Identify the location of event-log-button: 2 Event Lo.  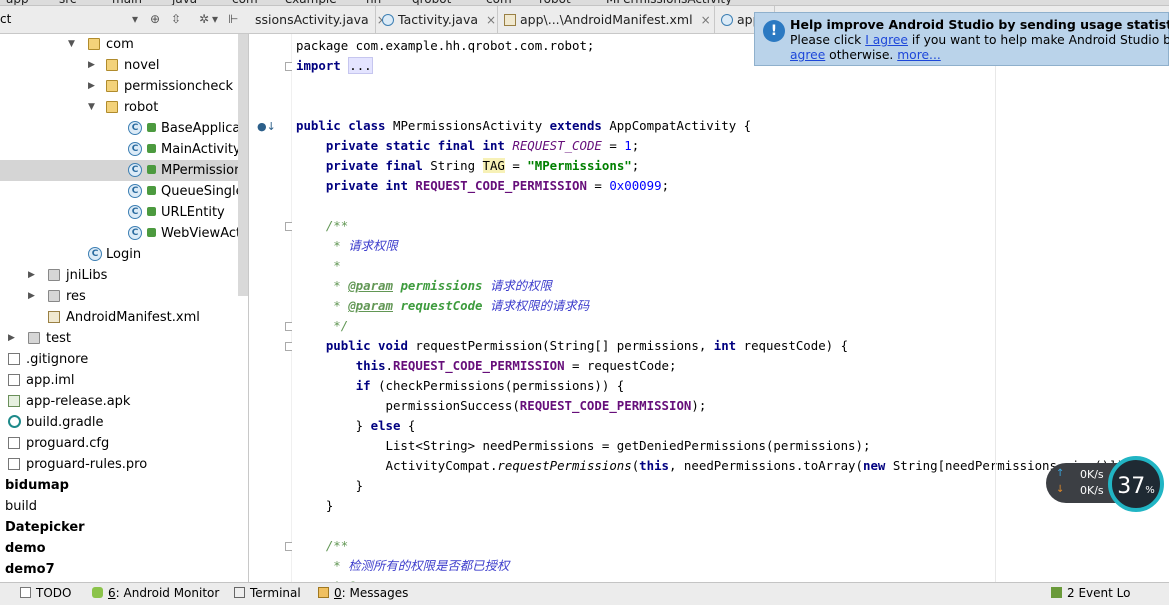
(1090, 593).